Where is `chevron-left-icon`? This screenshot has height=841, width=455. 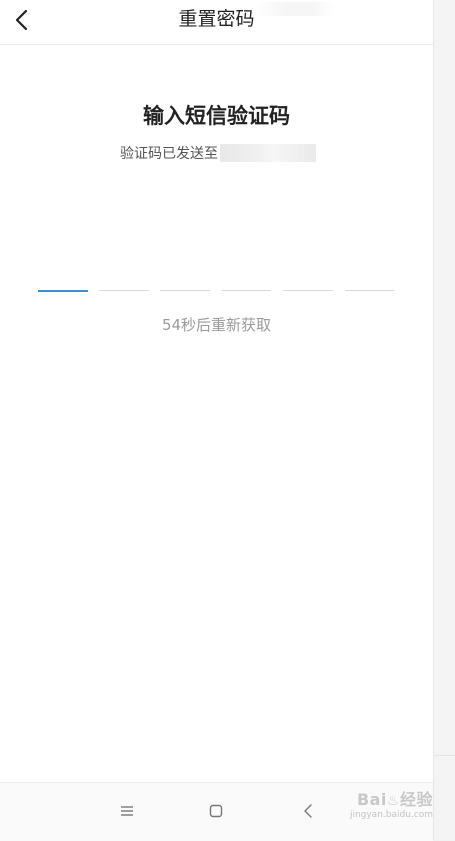 chevron-left-icon is located at coordinates (308, 811).